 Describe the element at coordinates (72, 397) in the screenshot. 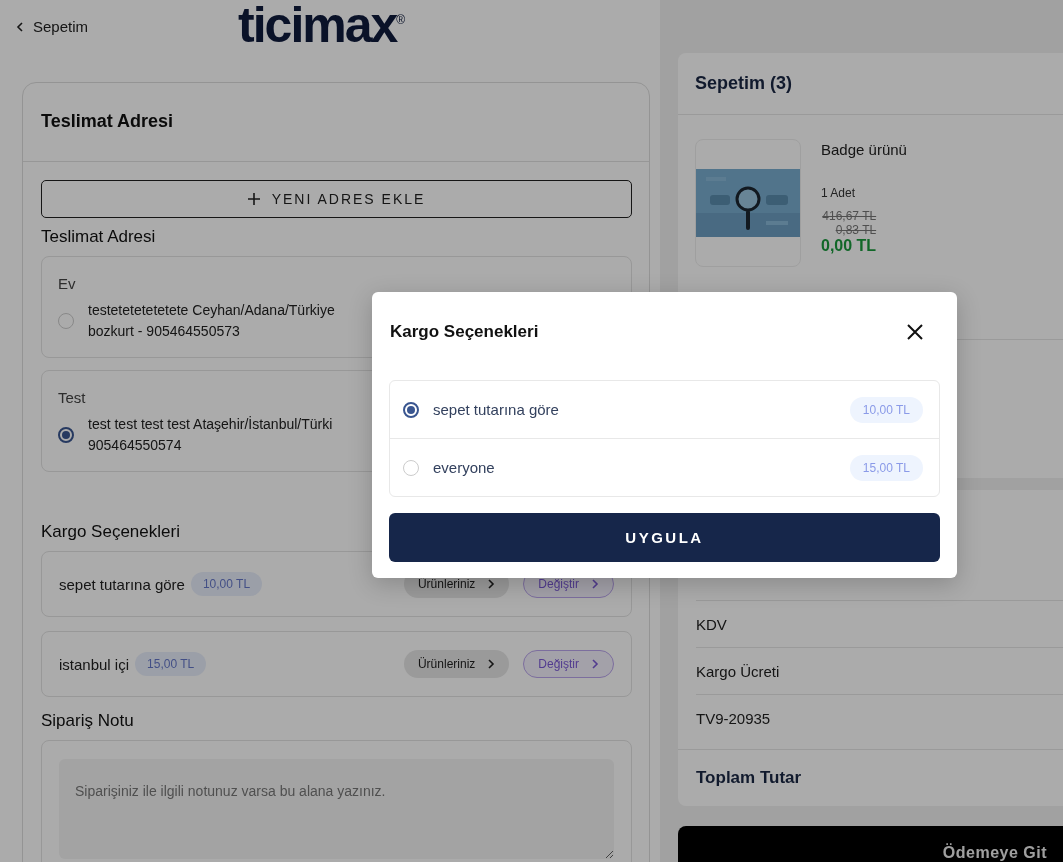

I see `address-name: Test` at that location.